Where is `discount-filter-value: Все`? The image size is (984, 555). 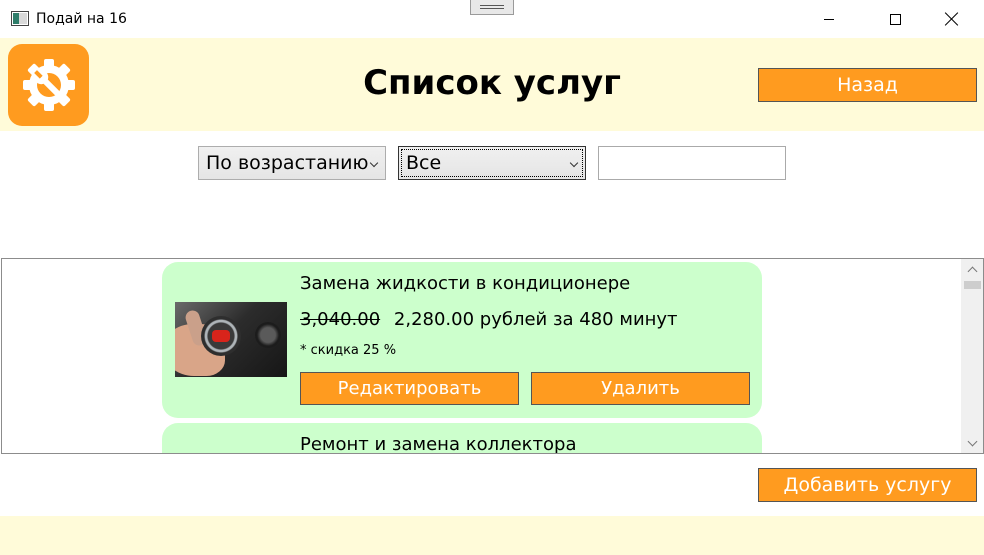
discount-filter-value: Все is located at coordinates (424, 163).